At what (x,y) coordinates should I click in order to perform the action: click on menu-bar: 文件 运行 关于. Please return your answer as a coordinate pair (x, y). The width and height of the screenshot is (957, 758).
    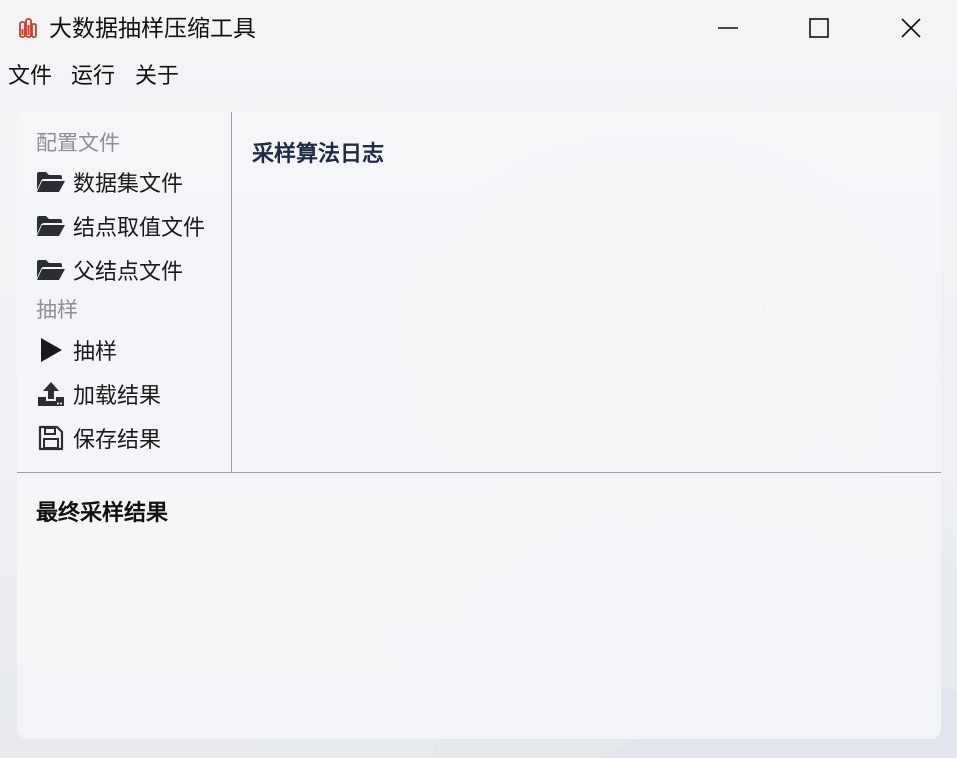
    Looking at the image, I should click on (478, 77).